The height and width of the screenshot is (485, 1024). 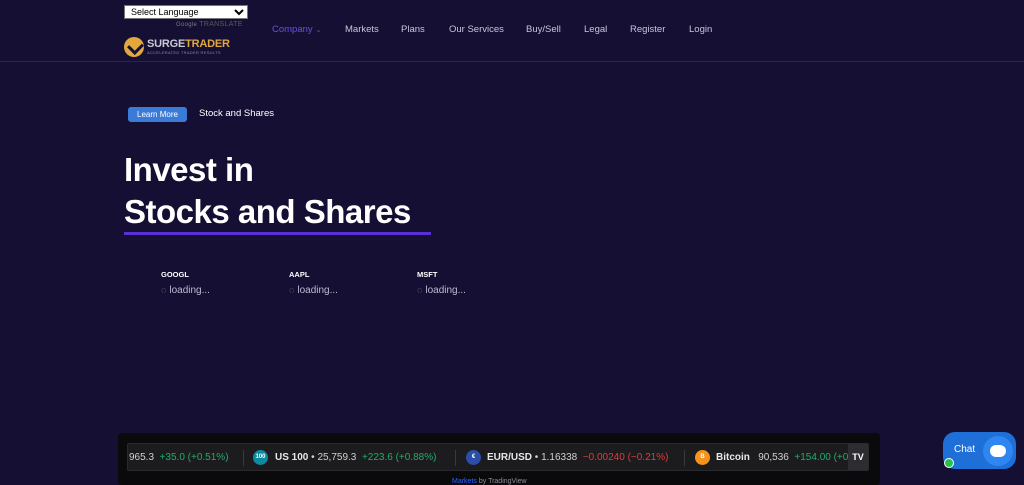 What do you see at coordinates (510, 457) in the screenshot?
I see `ticker-name: EUR/USD` at bounding box center [510, 457].